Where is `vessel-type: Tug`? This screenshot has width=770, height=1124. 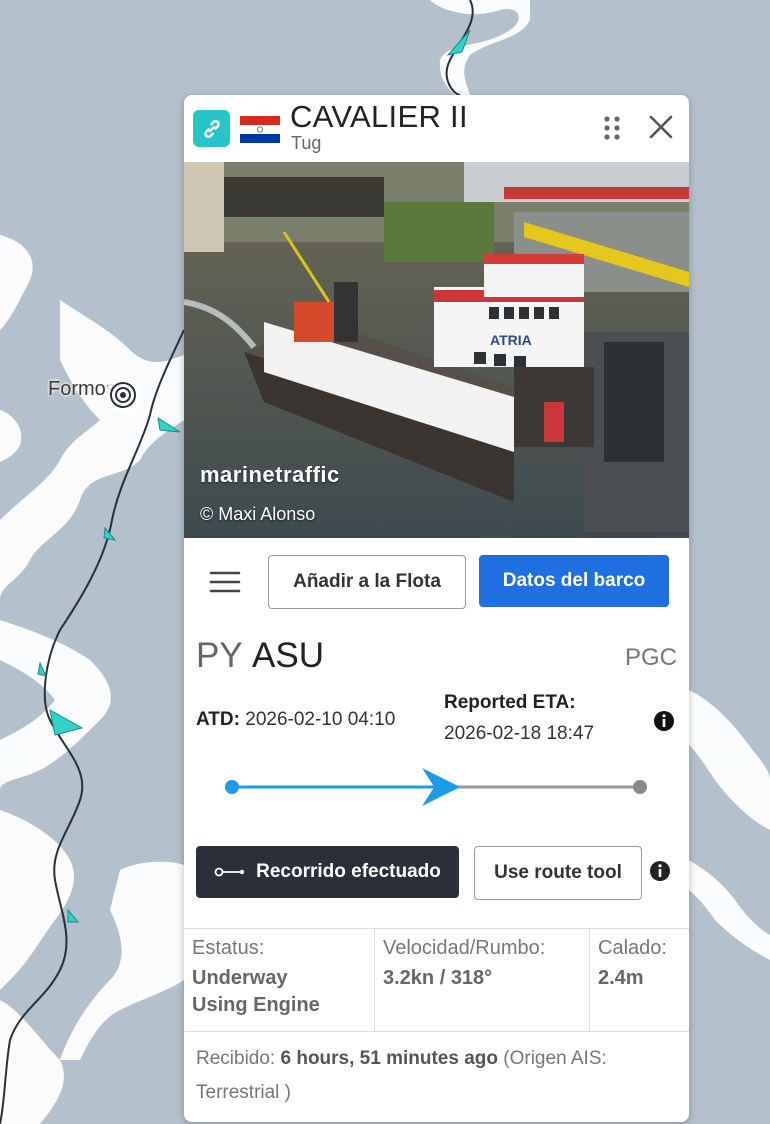 vessel-type: Tug is located at coordinates (306, 143).